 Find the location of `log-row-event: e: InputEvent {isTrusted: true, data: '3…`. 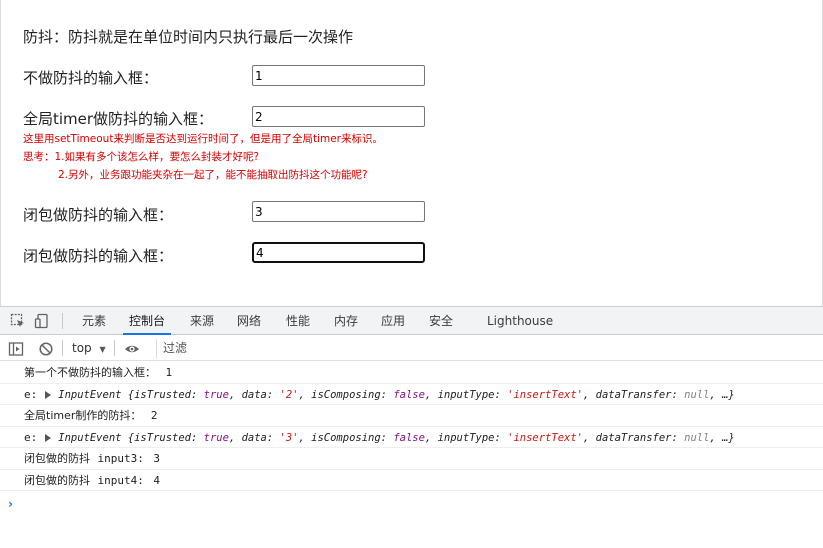

log-row-event: e: InputEvent {isTrusted: true, data: '3… is located at coordinates (411, 437).